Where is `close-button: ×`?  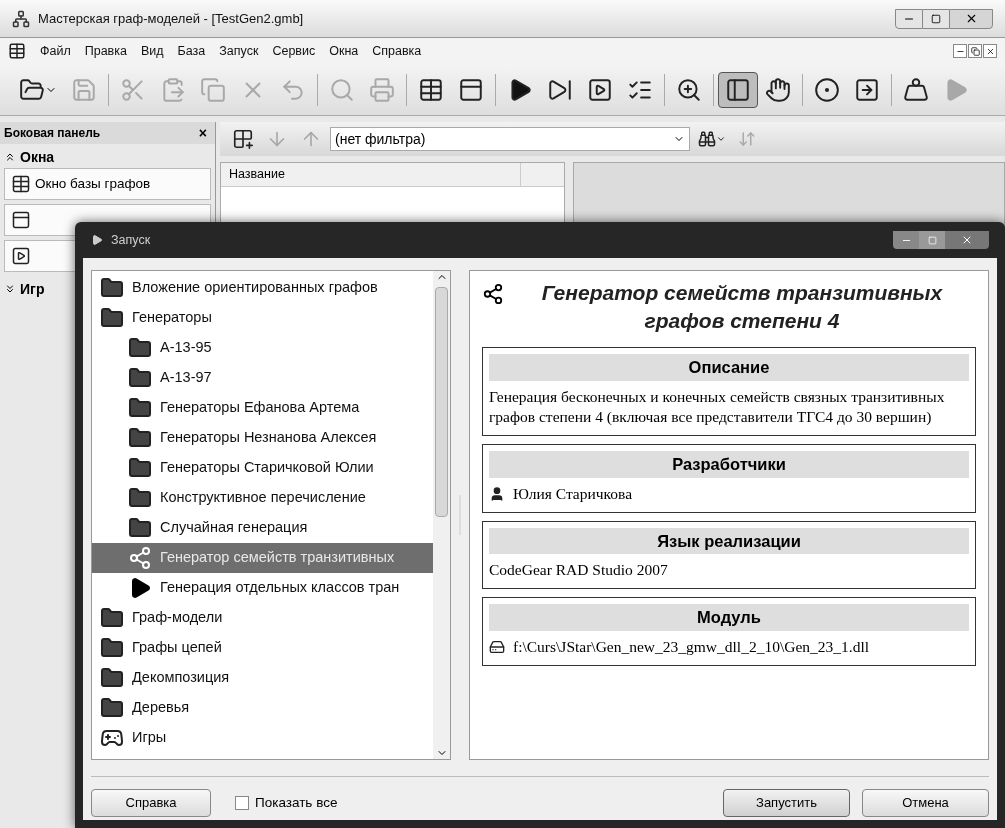 close-button: × is located at coordinates (202, 133).